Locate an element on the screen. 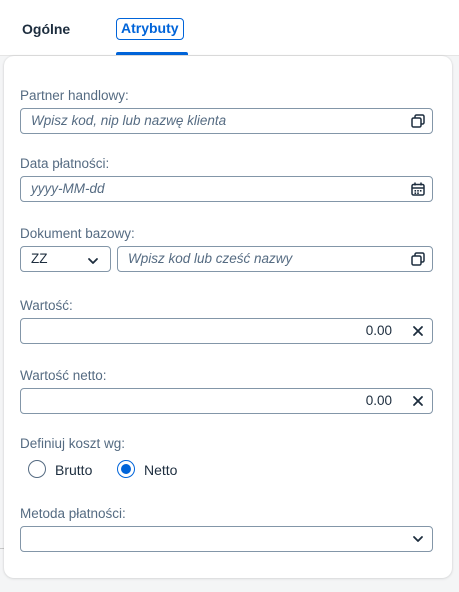  payment-method-label: Metoda płatności: is located at coordinates (73, 513).